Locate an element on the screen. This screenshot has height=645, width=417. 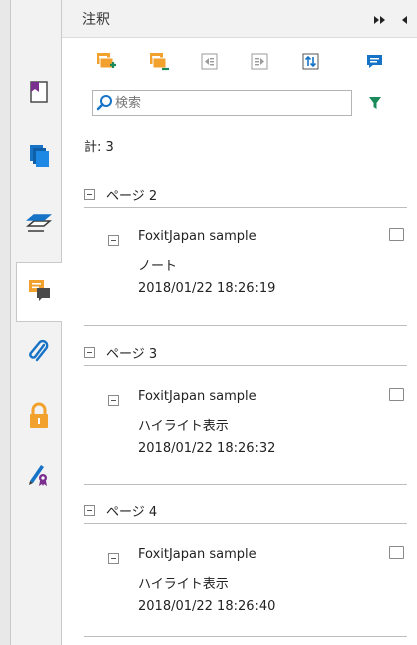
tab-attachments is located at coordinates (39, 354).